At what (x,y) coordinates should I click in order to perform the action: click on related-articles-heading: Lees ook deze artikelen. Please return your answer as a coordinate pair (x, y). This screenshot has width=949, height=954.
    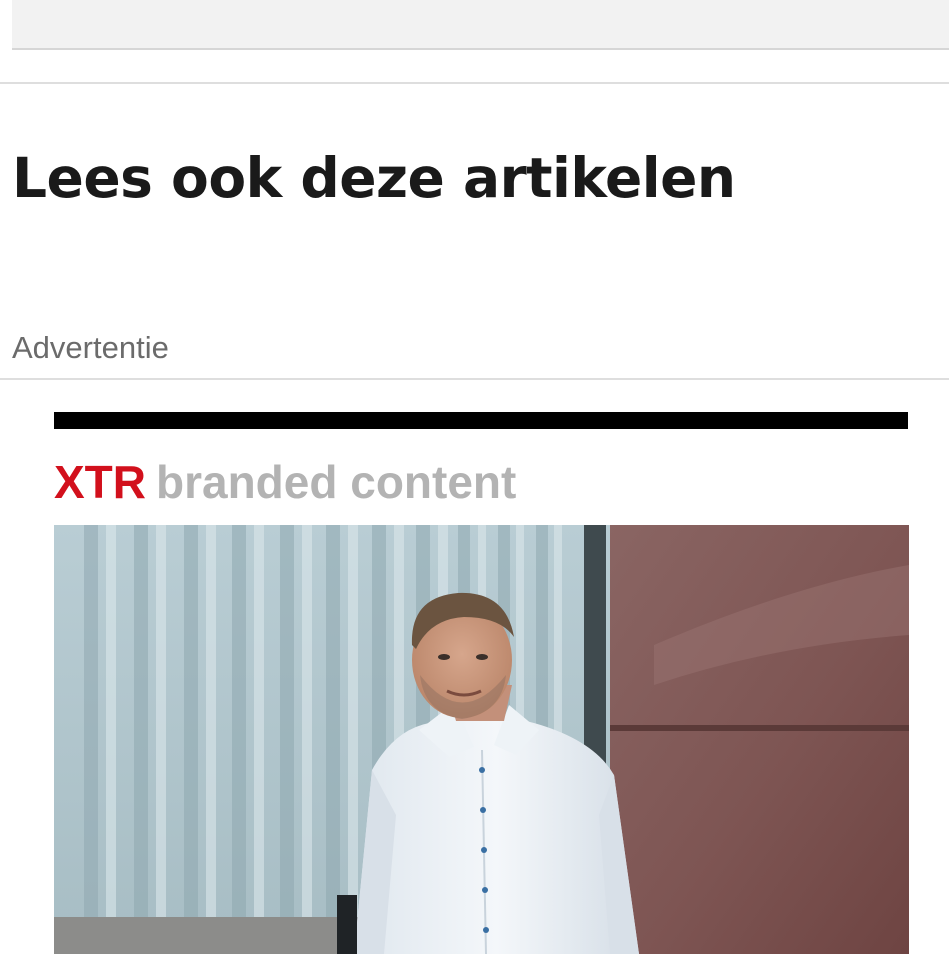
    Looking at the image, I should click on (374, 178).